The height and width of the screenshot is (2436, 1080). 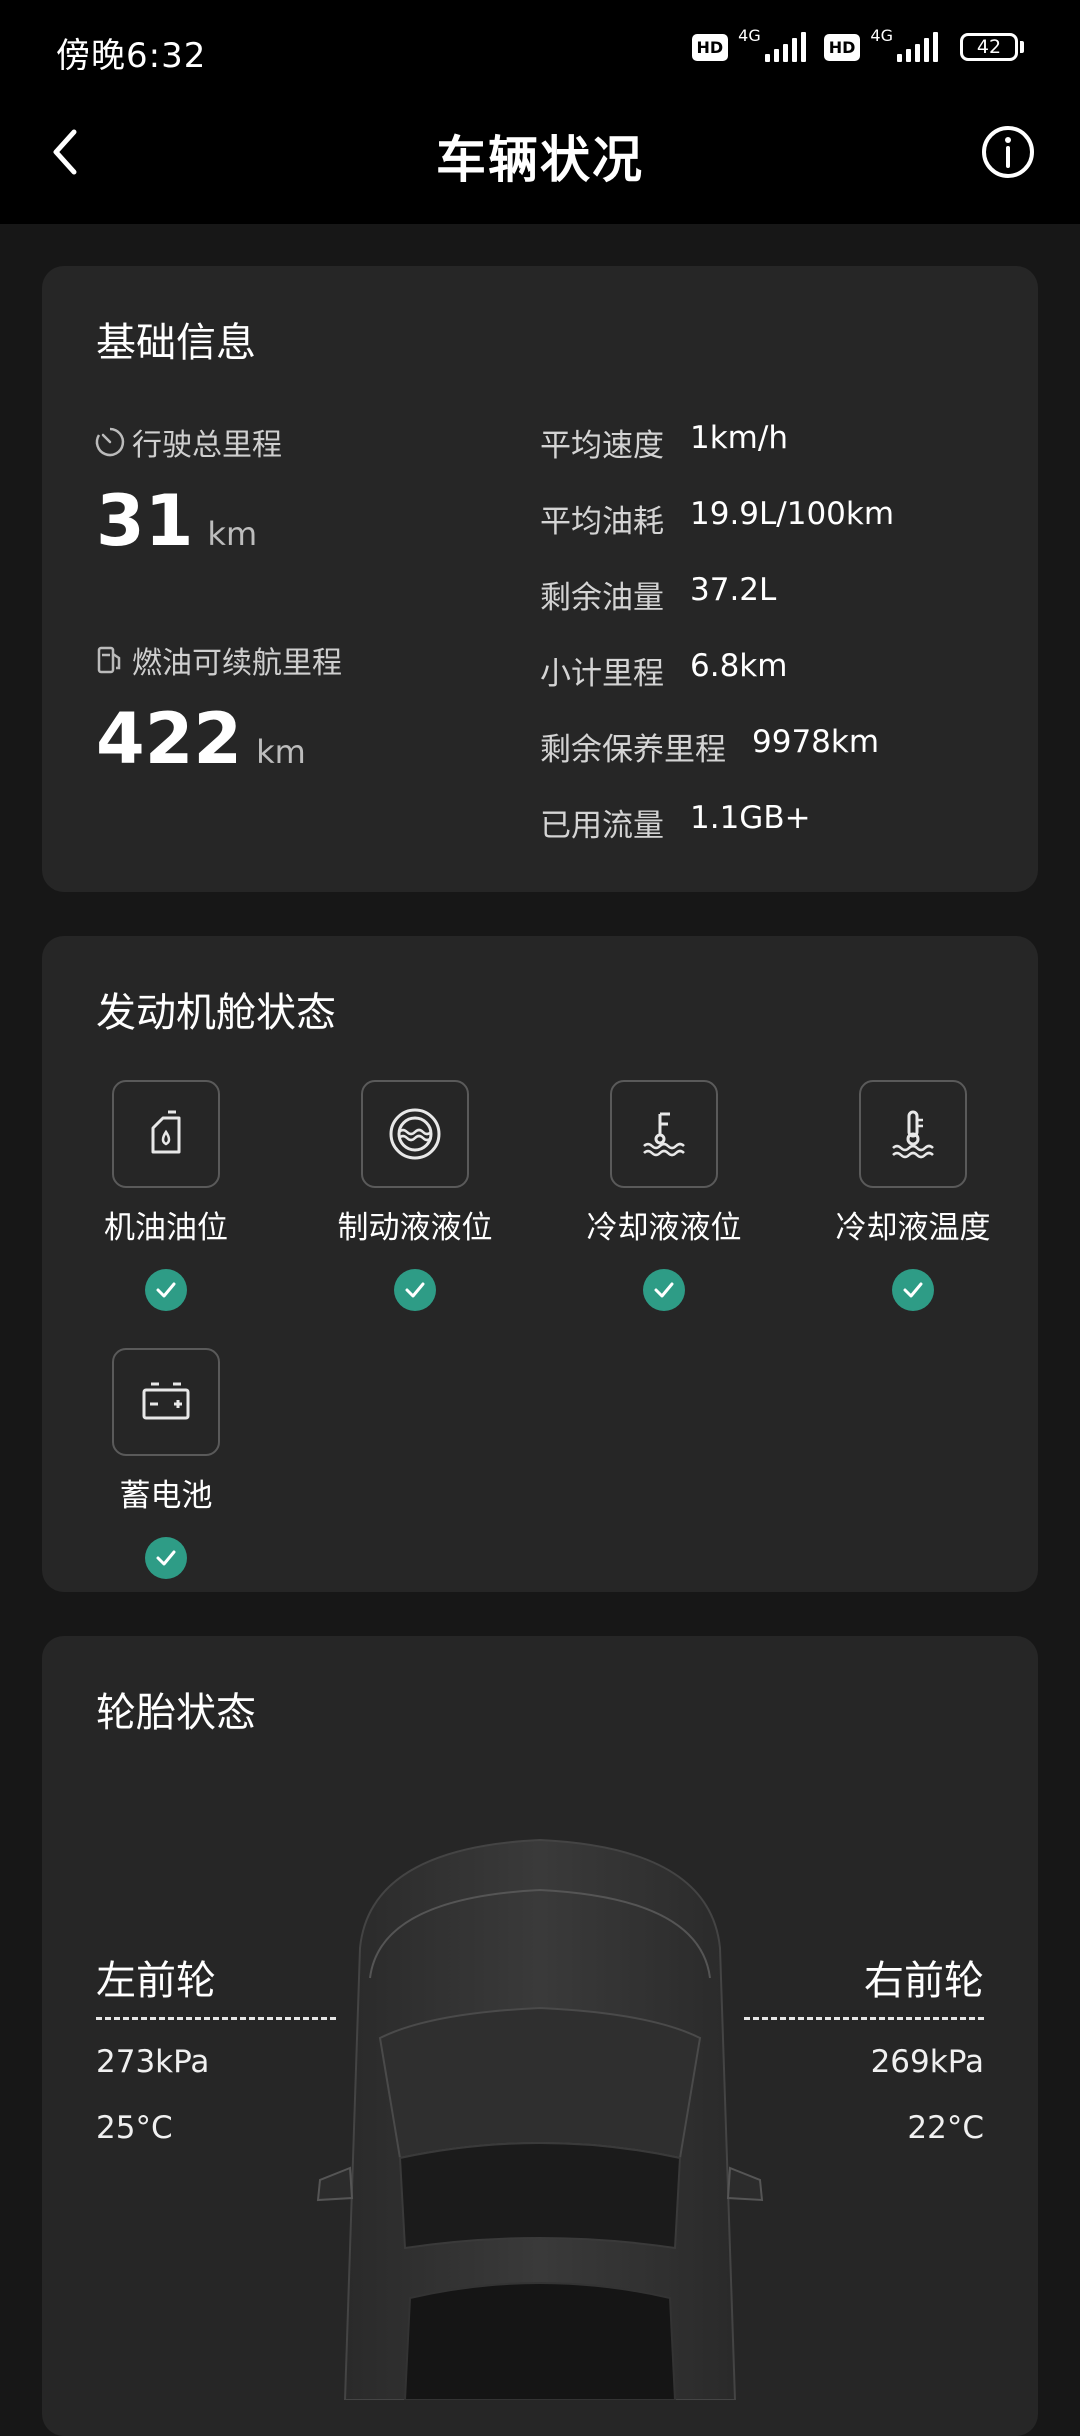 What do you see at coordinates (664, 1195) in the screenshot?
I see `engine-item-coolant-level: 冷却液液位` at bounding box center [664, 1195].